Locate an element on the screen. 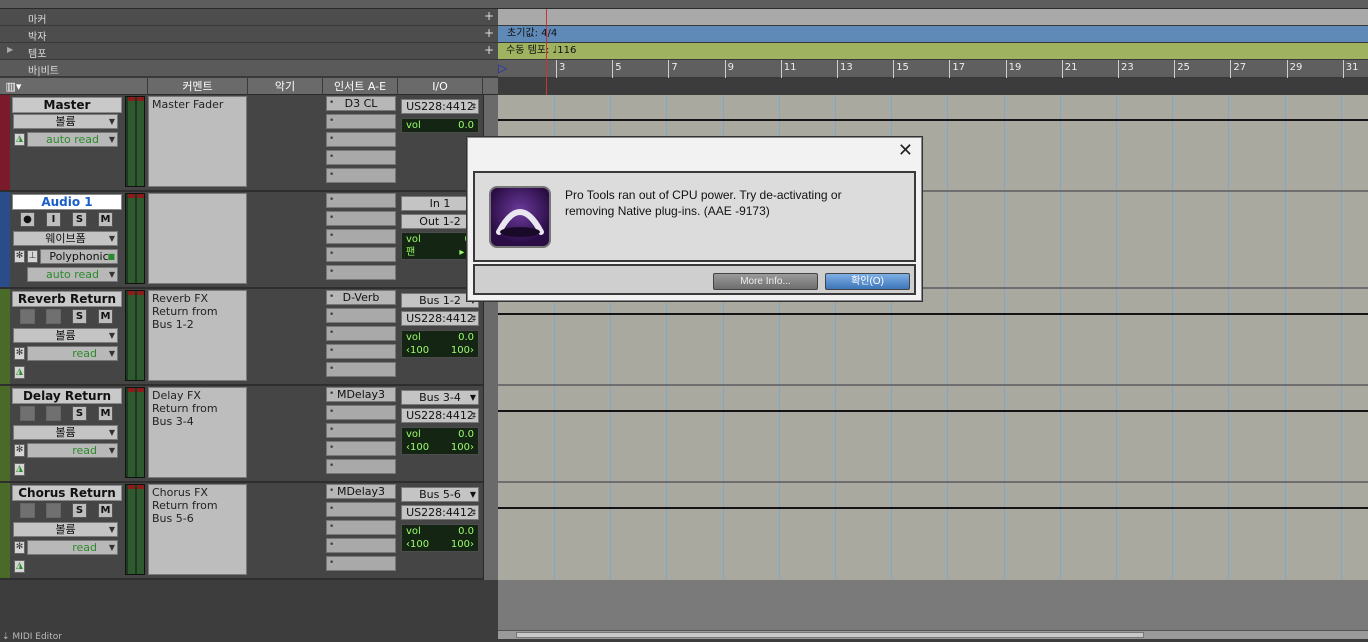 This screenshot has height=642, width=1368. comment-header: 커멘트 is located at coordinates (198, 86).